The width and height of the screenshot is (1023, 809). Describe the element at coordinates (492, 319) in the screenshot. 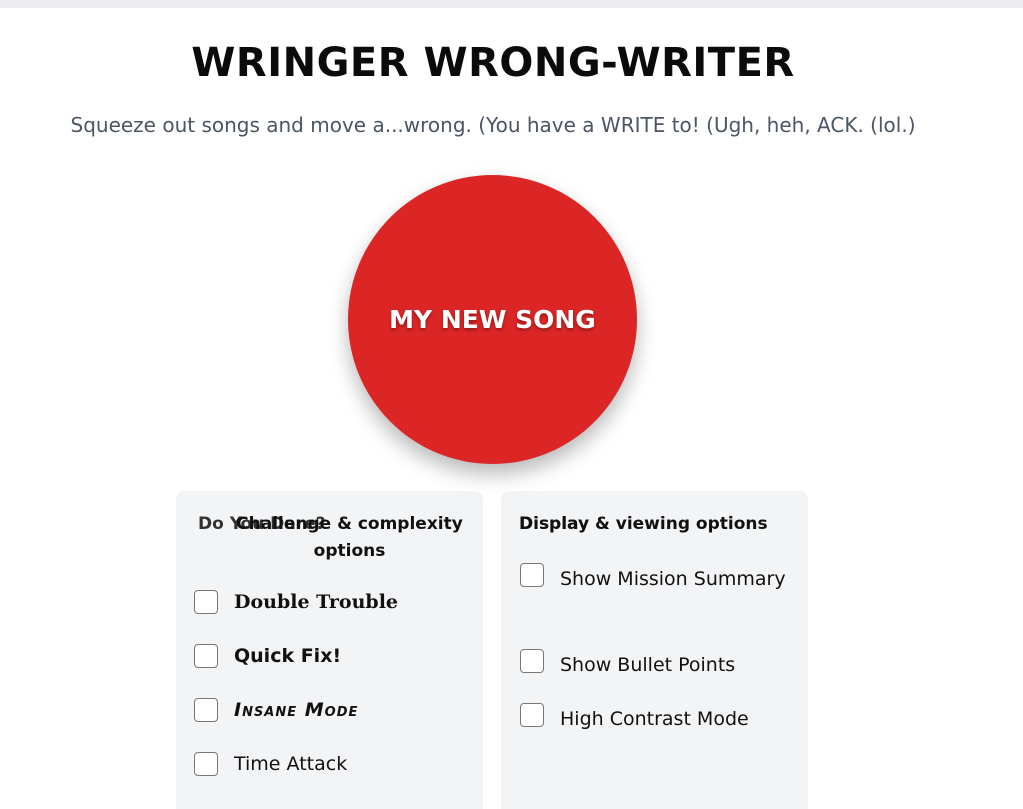

I see `my-new-song-button: MY NEW SONG` at that location.